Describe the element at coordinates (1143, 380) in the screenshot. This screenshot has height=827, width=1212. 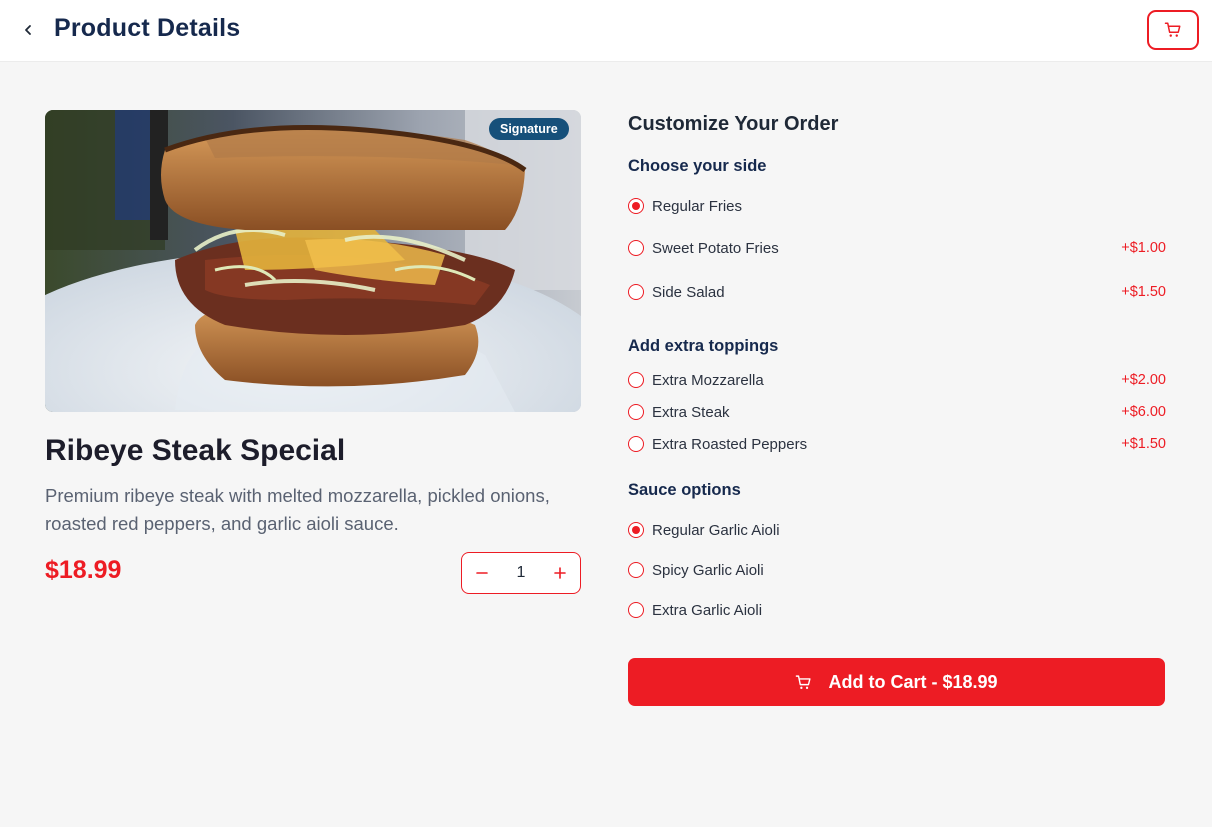
I see `option-price: +$2.00` at that location.